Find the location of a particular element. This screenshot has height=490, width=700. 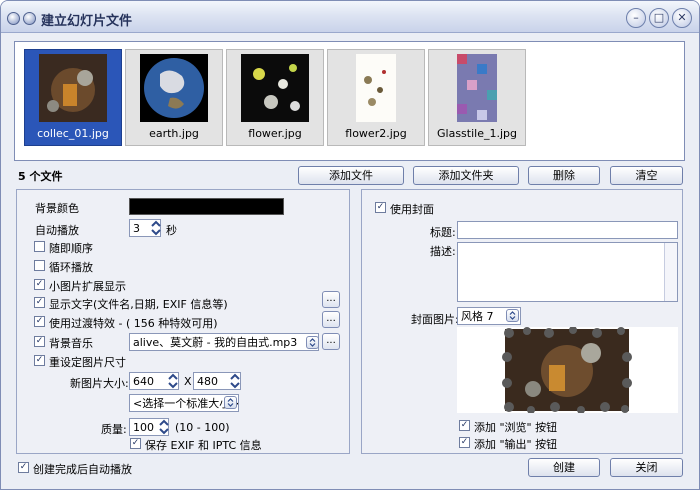

quality-label: 质量: is located at coordinates (114, 429).